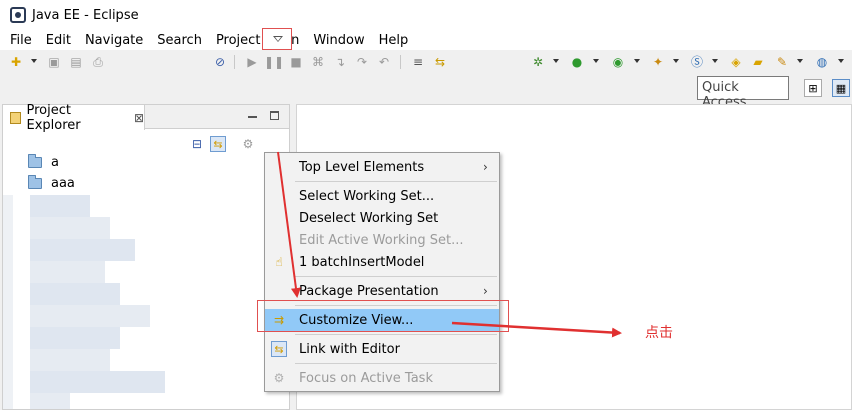  I want to click on suspend-icon: ❚❚, so click(274, 62).